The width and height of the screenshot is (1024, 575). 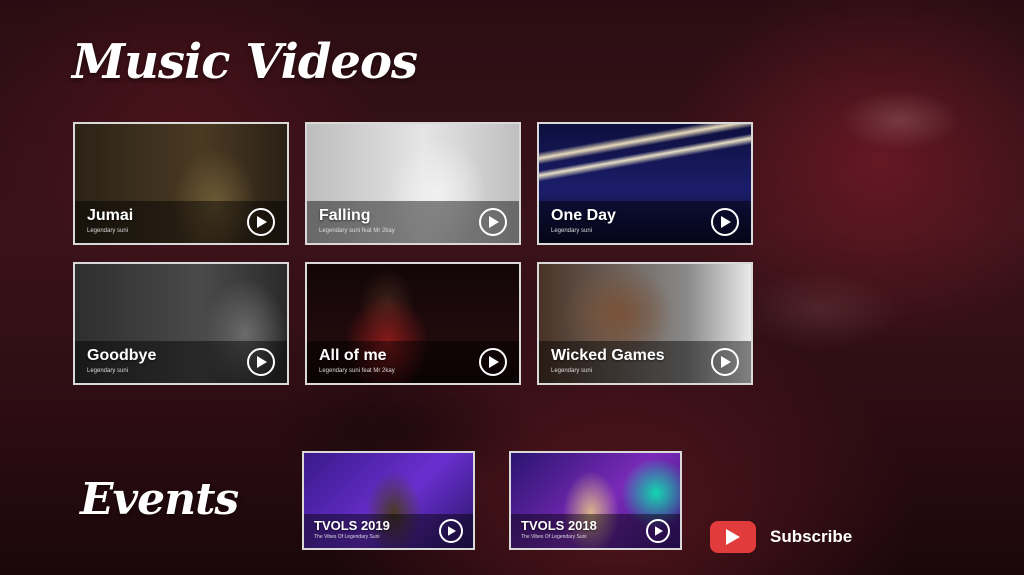 I want to click on youtube-icon, so click(x=733, y=537).